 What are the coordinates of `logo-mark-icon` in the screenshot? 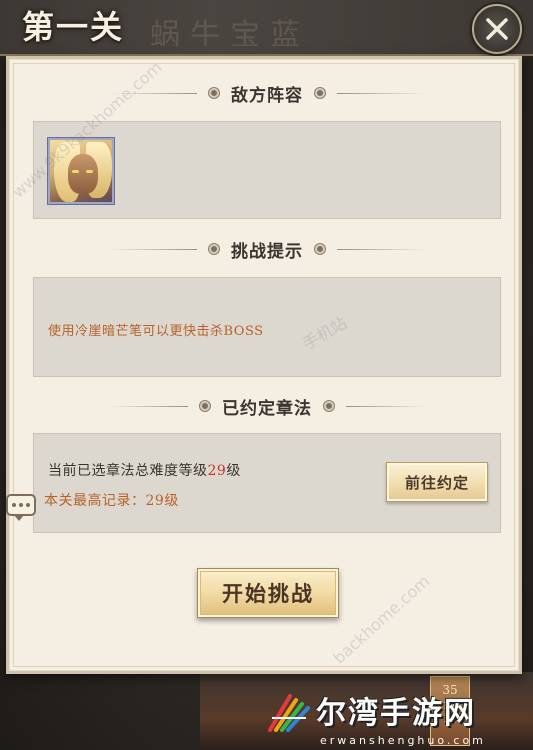 It's located at (289, 713).